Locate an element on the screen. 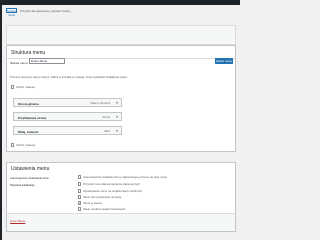 The height and width of the screenshot is (240, 320). panel-footer is located at coordinates (121, 222).